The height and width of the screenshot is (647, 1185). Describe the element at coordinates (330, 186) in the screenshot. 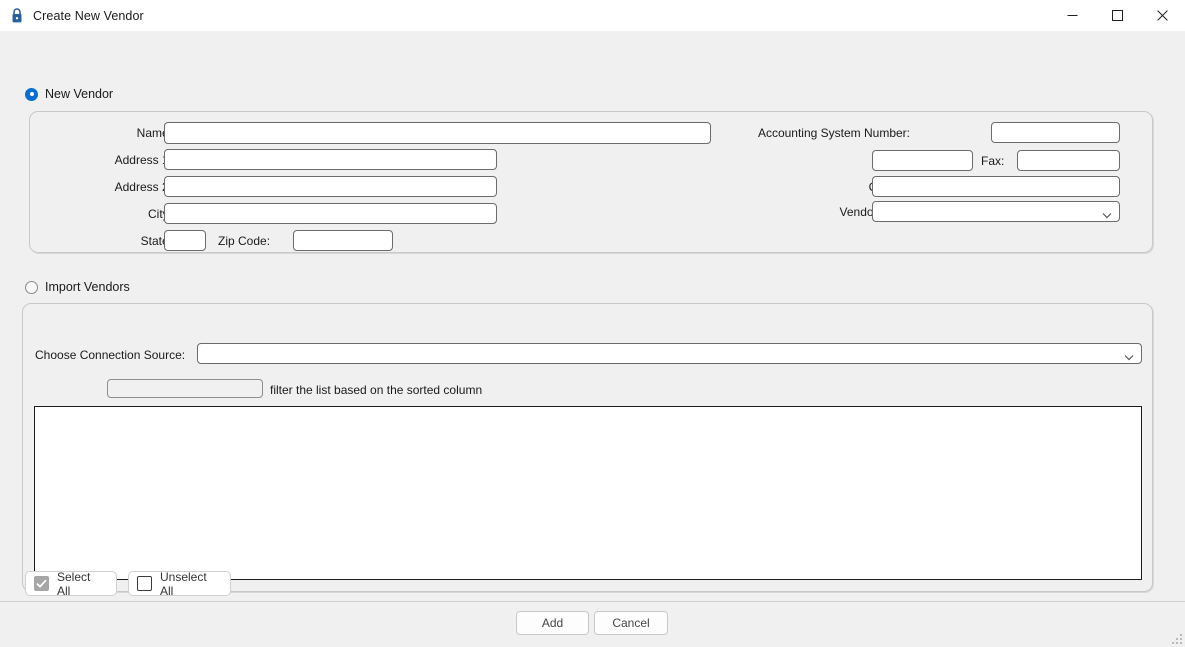

I see `address2-input` at that location.